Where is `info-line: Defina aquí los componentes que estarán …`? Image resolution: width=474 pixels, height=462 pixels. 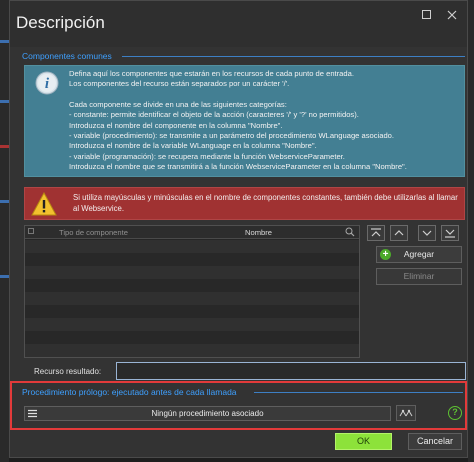 info-line: Defina aquí los componentes que estarán … is located at coordinates (211, 73).